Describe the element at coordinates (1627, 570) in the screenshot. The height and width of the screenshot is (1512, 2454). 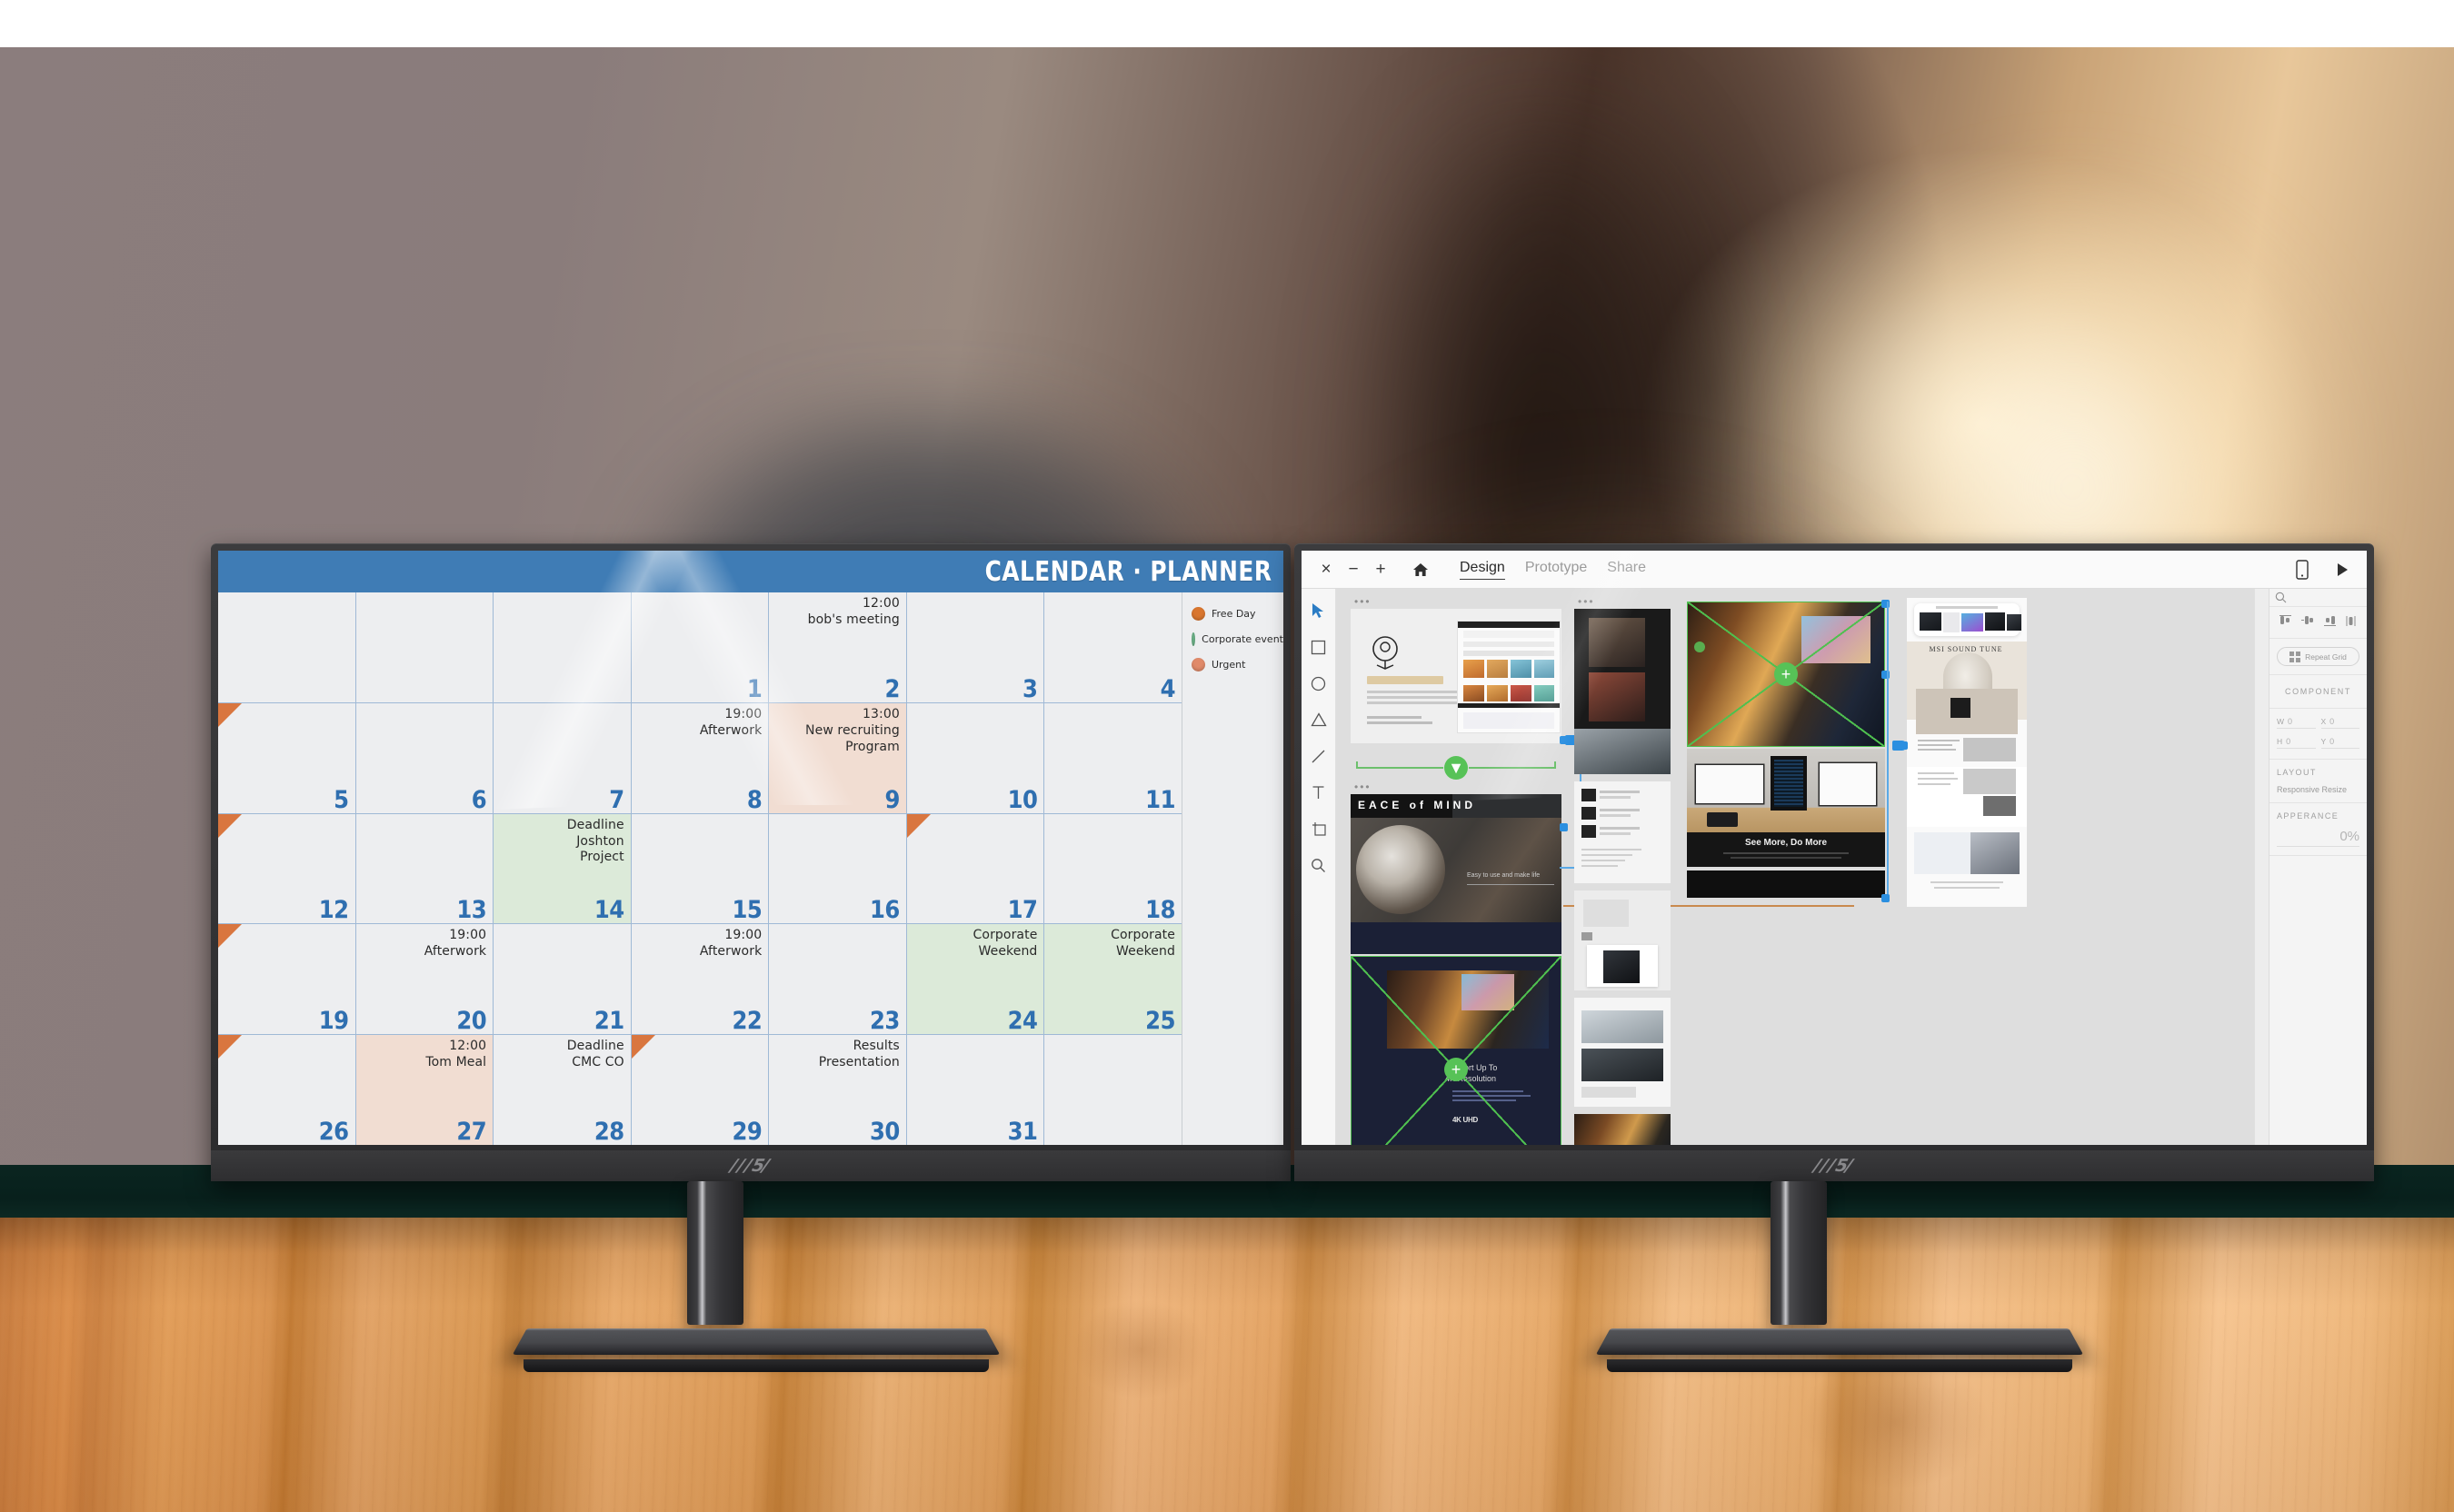
I see `tab-share: Share` at that location.